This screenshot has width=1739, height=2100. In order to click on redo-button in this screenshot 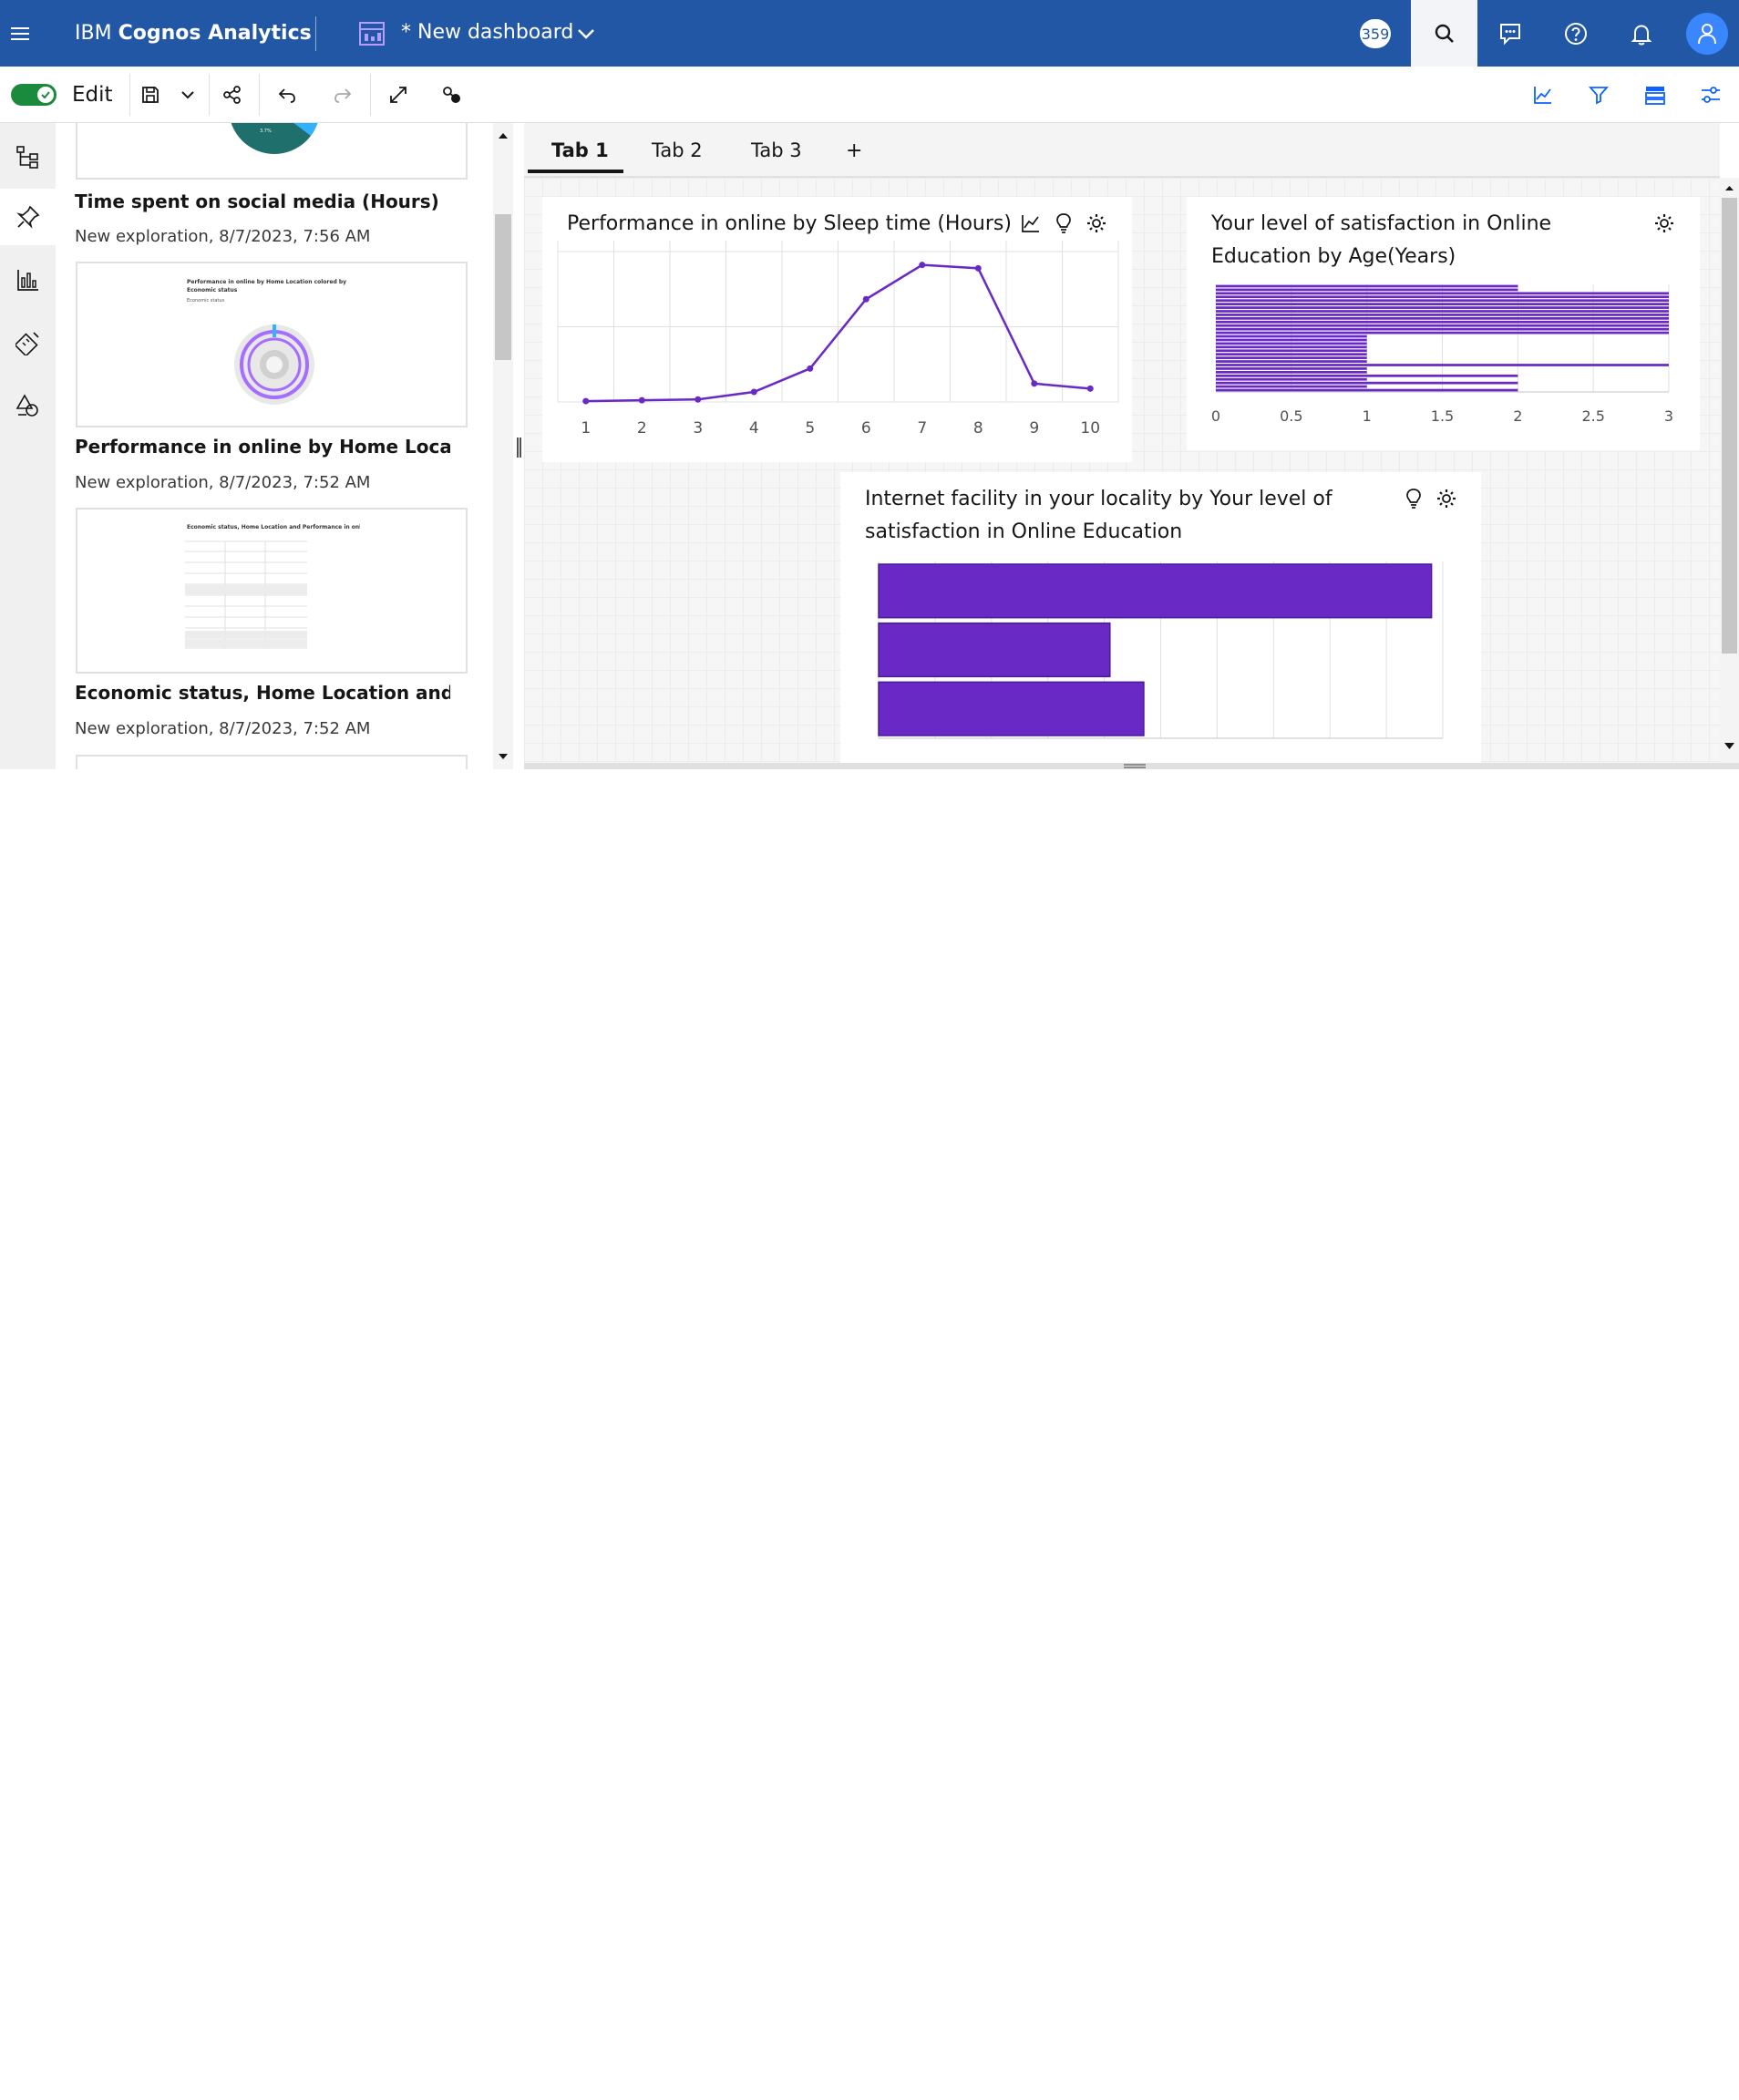, I will do `click(343, 95)`.